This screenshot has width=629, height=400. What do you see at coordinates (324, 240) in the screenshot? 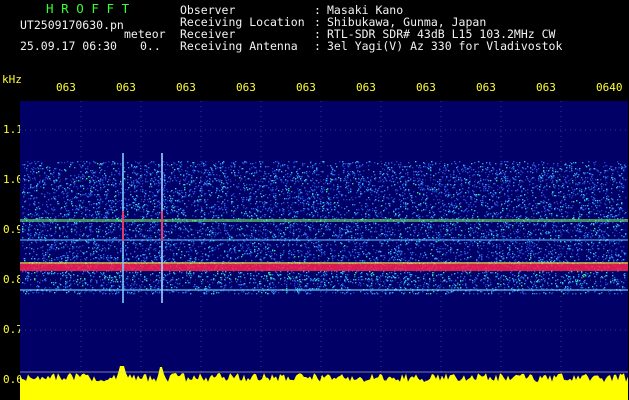
I see `carrier-band-mid` at bounding box center [324, 240].